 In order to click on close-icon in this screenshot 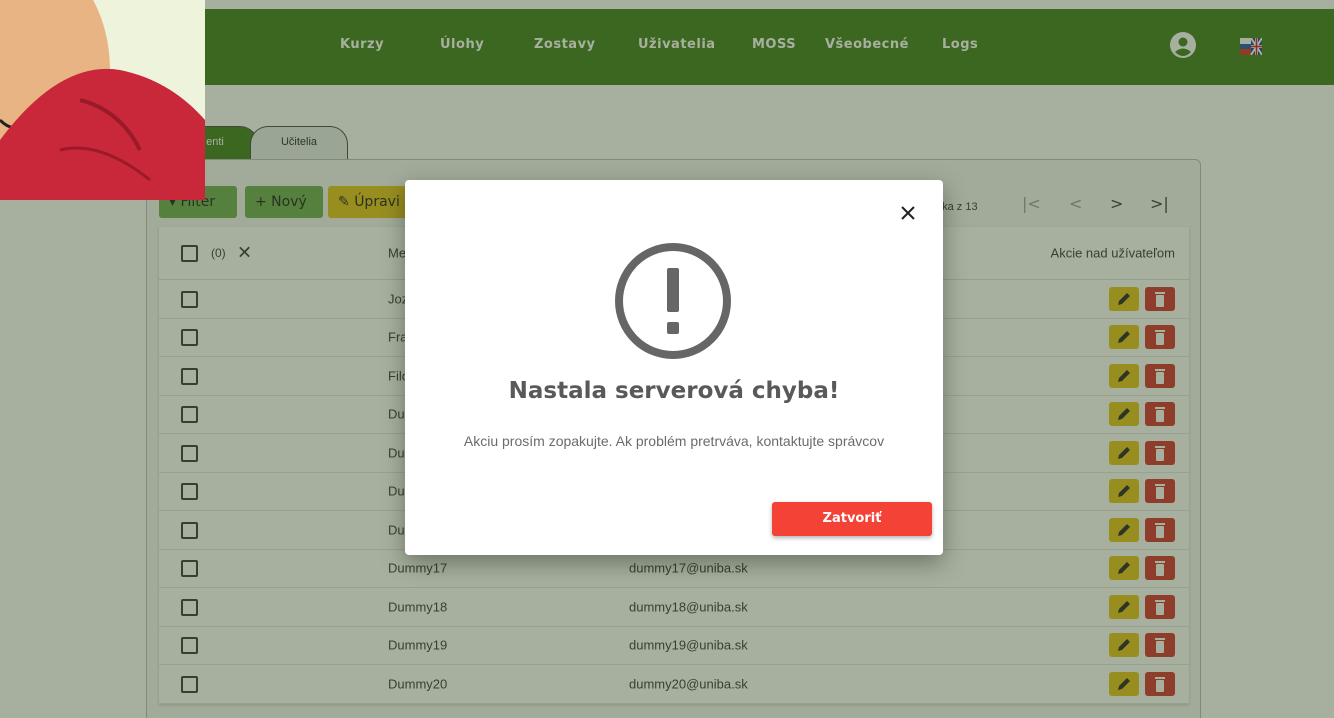, I will do `click(908, 213)`.